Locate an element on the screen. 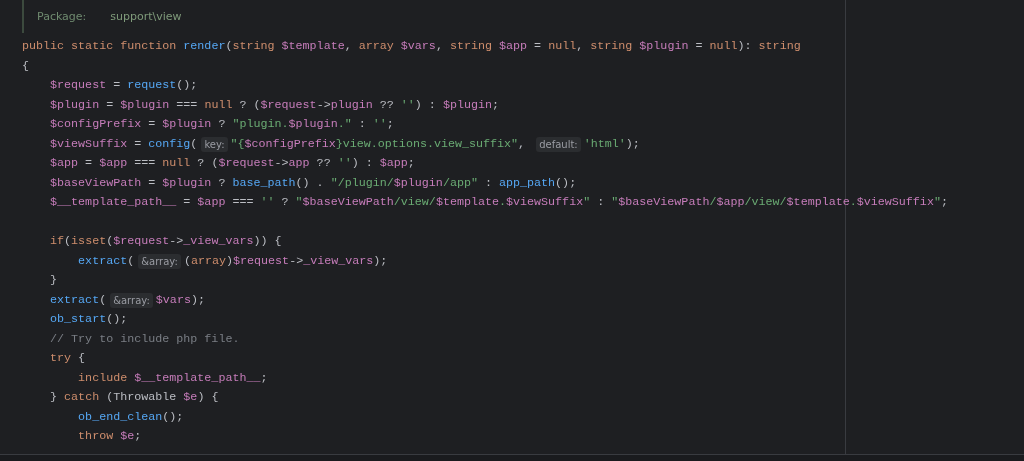 This screenshot has width=1024, height=461. code-text: $vars); is located at coordinates (180, 300).